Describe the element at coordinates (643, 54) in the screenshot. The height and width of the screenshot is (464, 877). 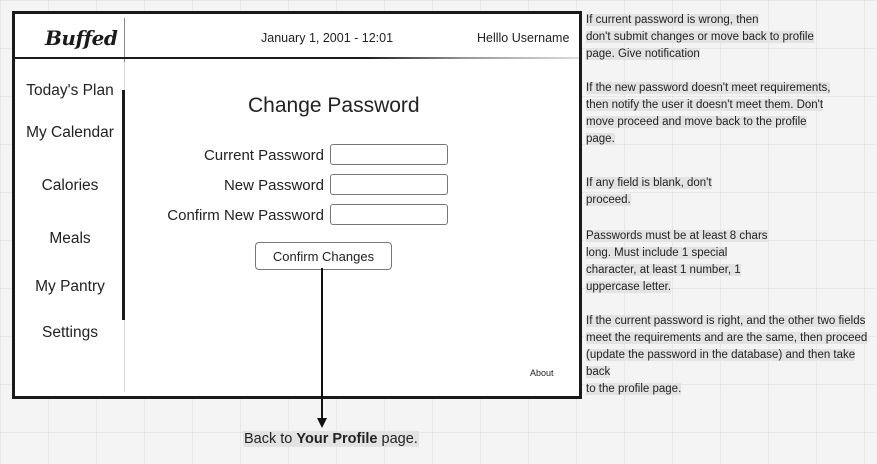
I see `note-line: page. Give notification` at that location.